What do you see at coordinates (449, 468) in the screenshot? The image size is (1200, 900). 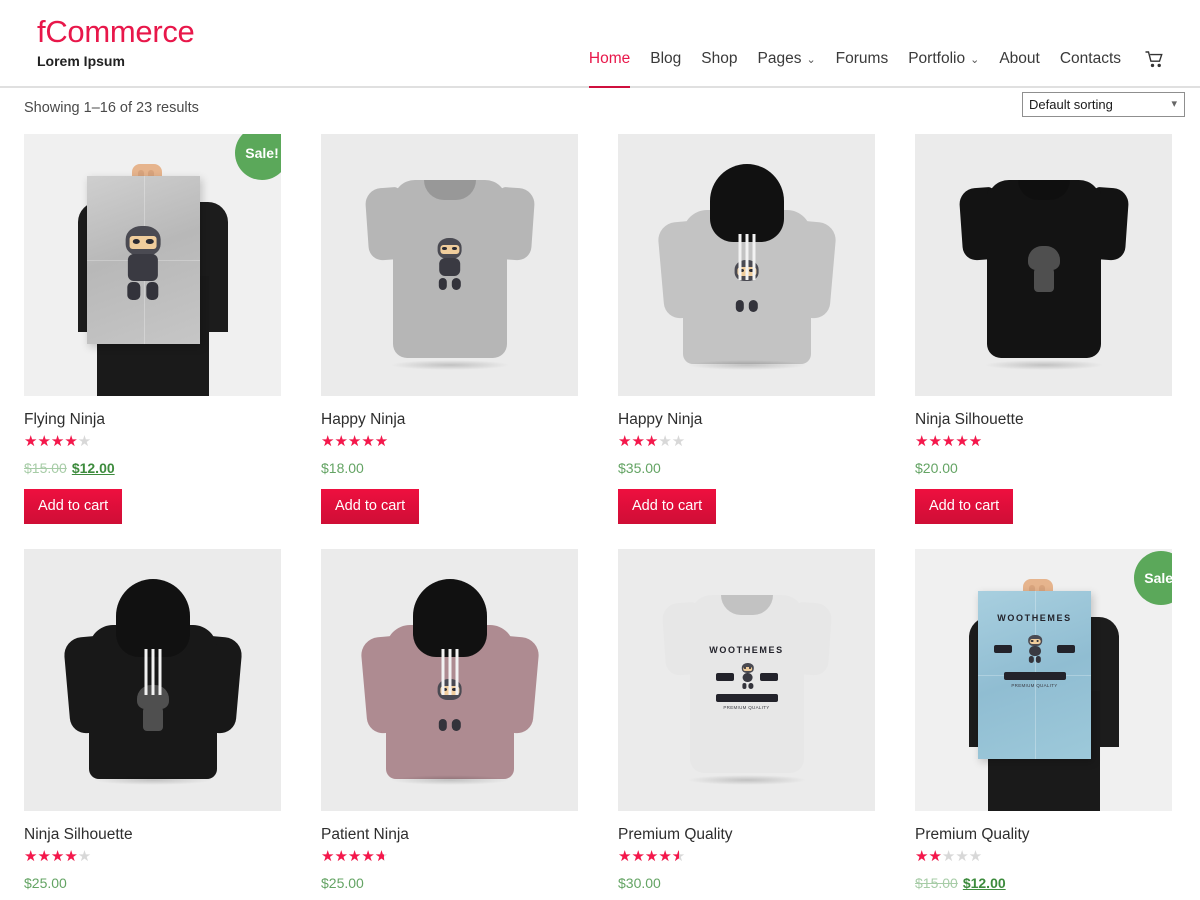 I see `product-price: $18.00` at bounding box center [449, 468].